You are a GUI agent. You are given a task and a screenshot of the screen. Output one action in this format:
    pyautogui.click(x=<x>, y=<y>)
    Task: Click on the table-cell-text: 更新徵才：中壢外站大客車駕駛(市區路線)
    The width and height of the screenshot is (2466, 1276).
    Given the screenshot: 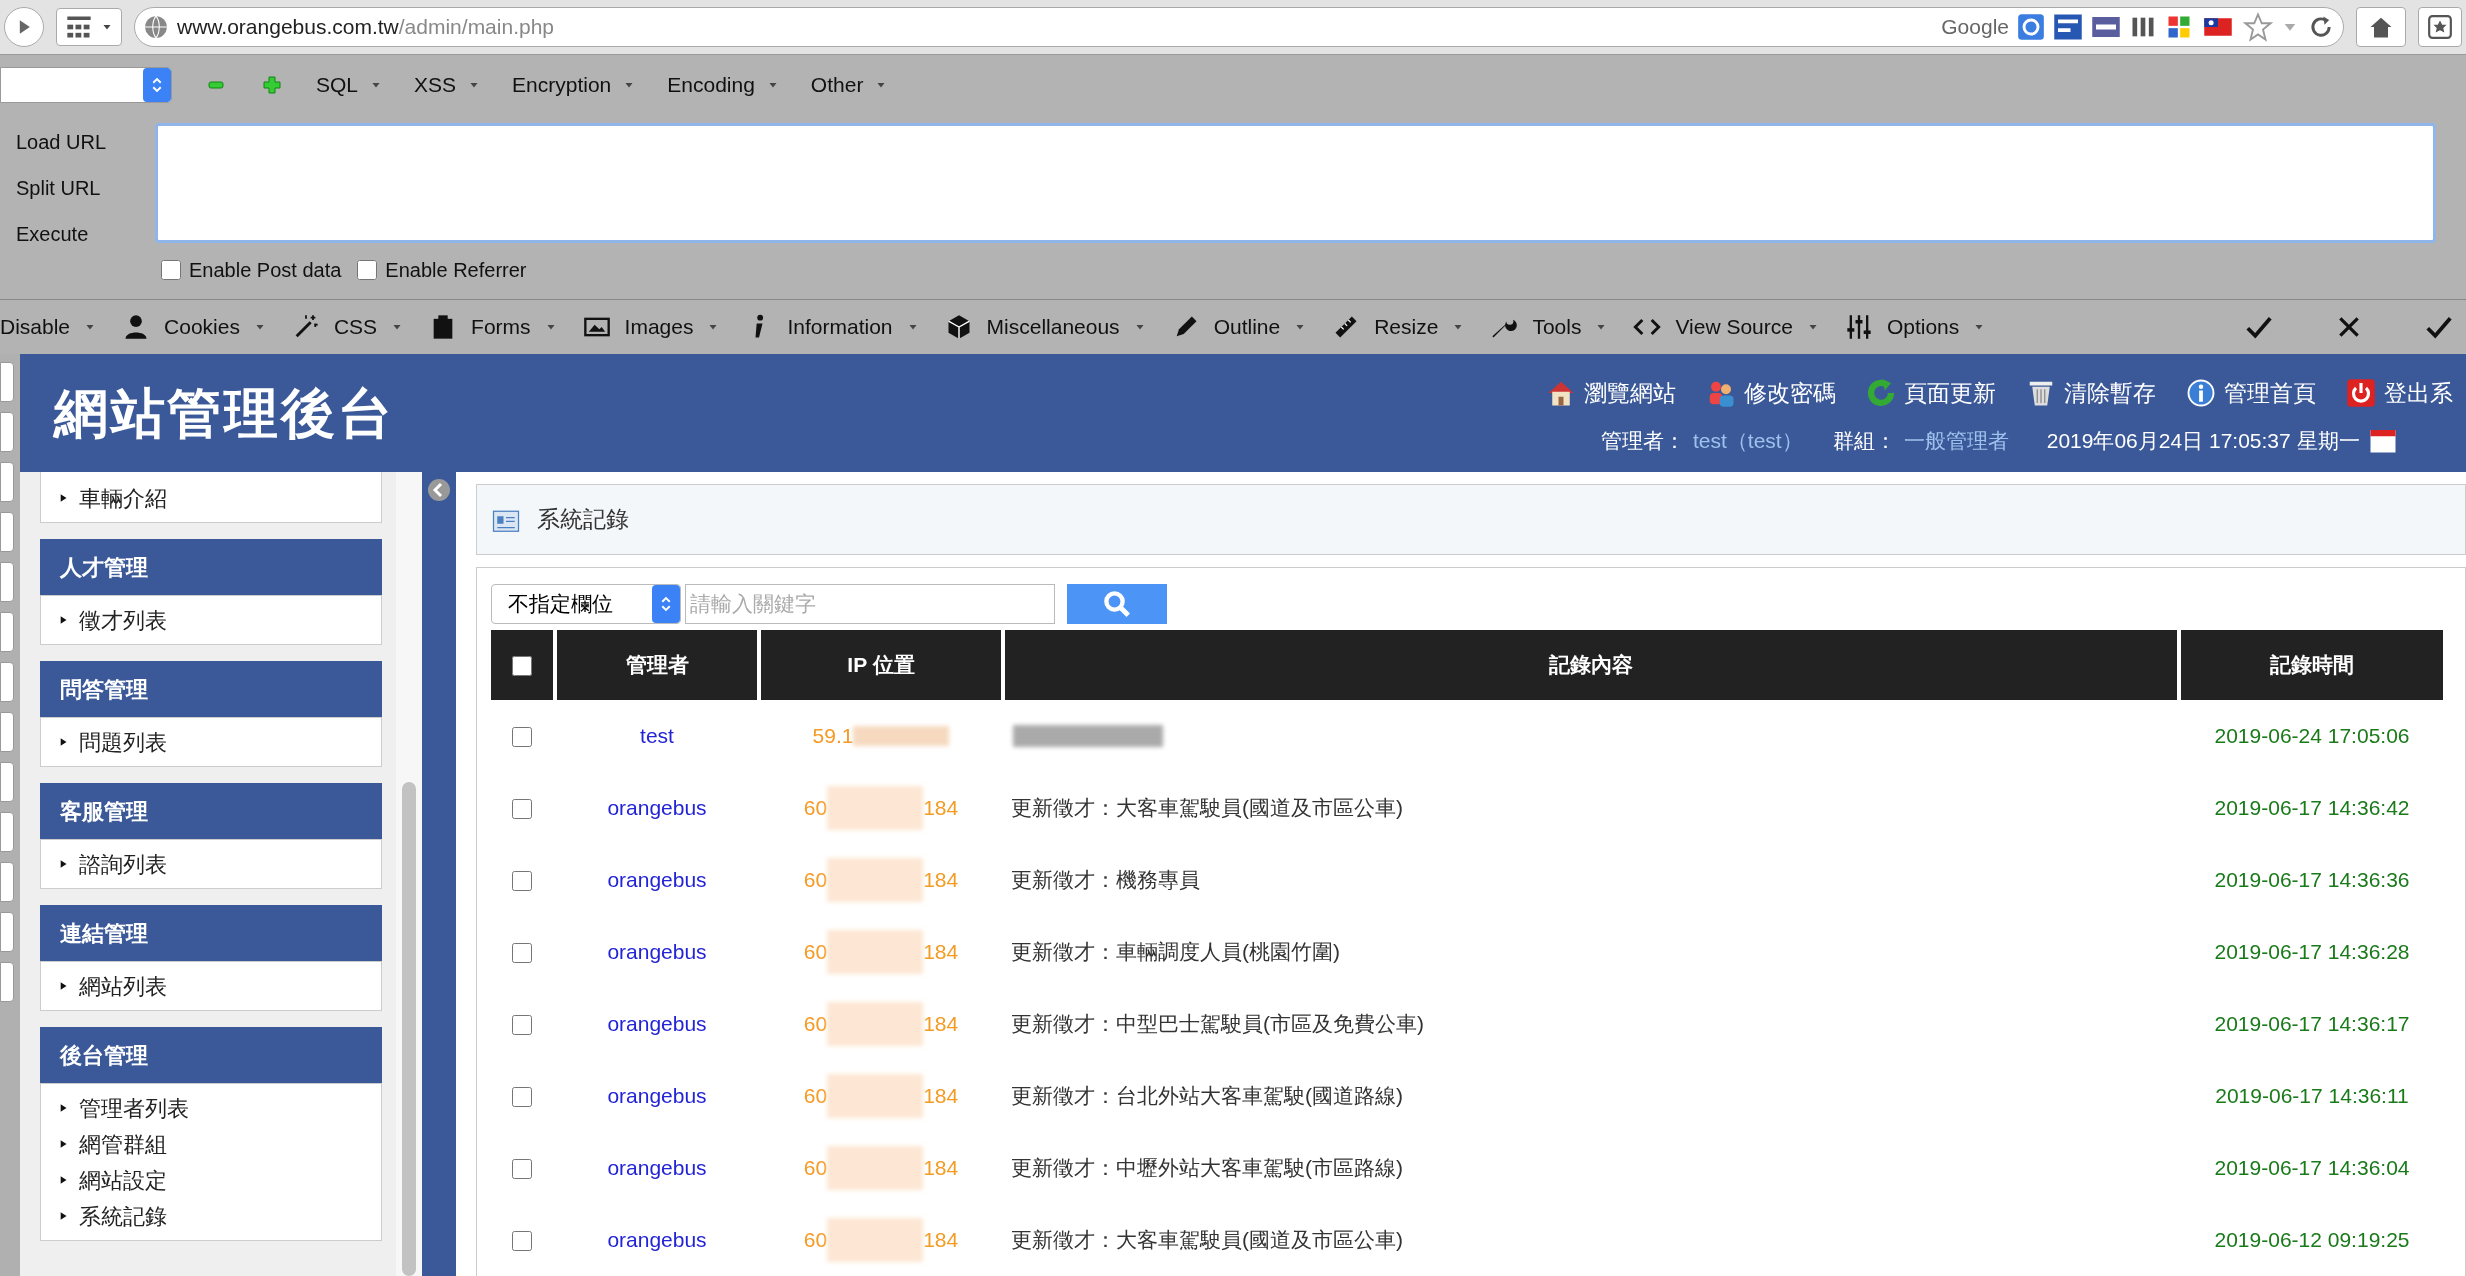 What is the action you would take?
    pyautogui.click(x=1207, y=1168)
    